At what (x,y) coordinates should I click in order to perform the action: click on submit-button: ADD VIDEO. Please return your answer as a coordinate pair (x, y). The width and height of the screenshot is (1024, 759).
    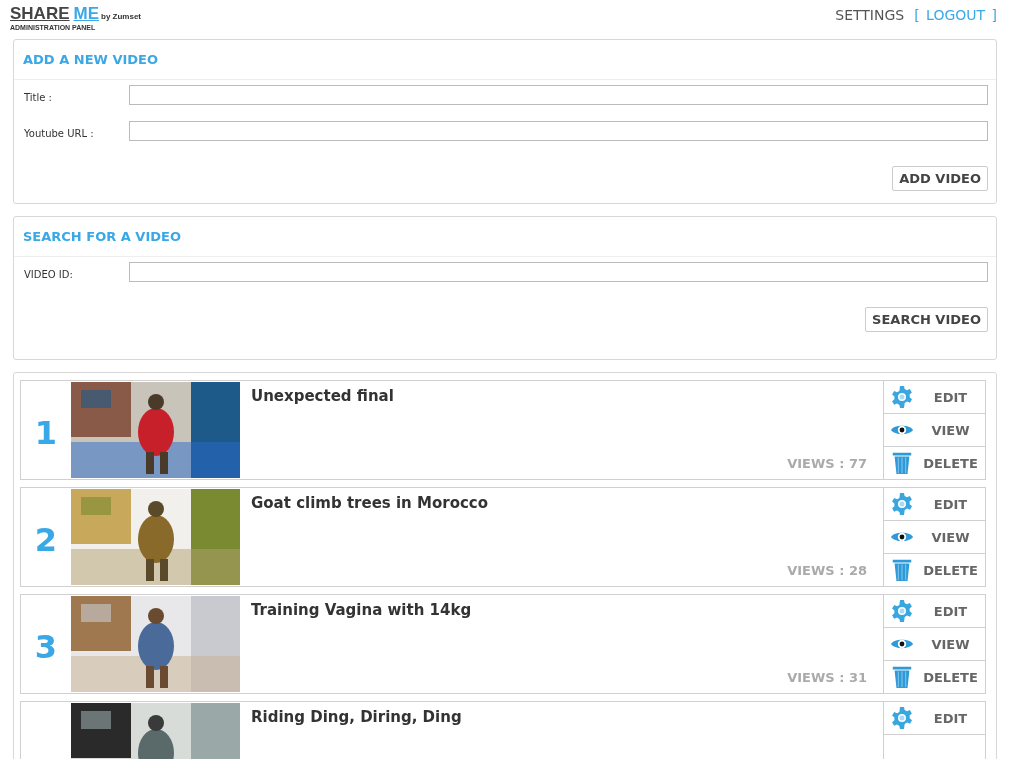
    Looking at the image, I should click on (940, 178).